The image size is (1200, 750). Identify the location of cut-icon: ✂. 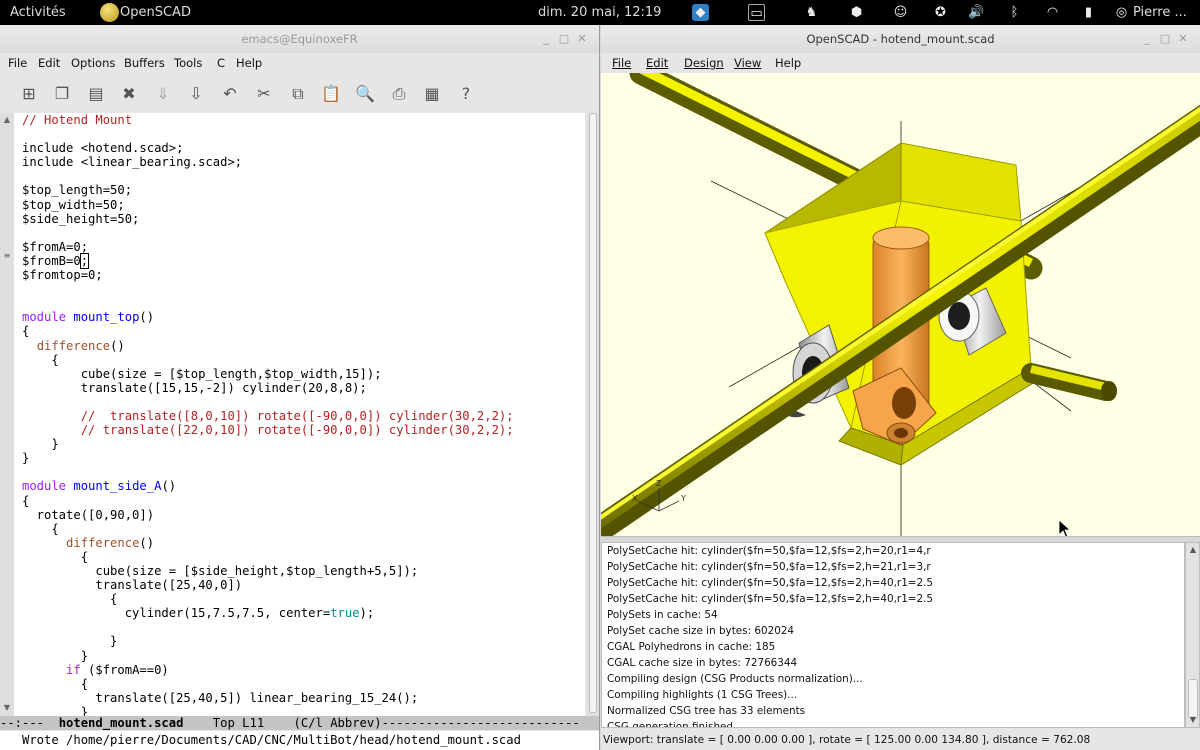
(264, 94).